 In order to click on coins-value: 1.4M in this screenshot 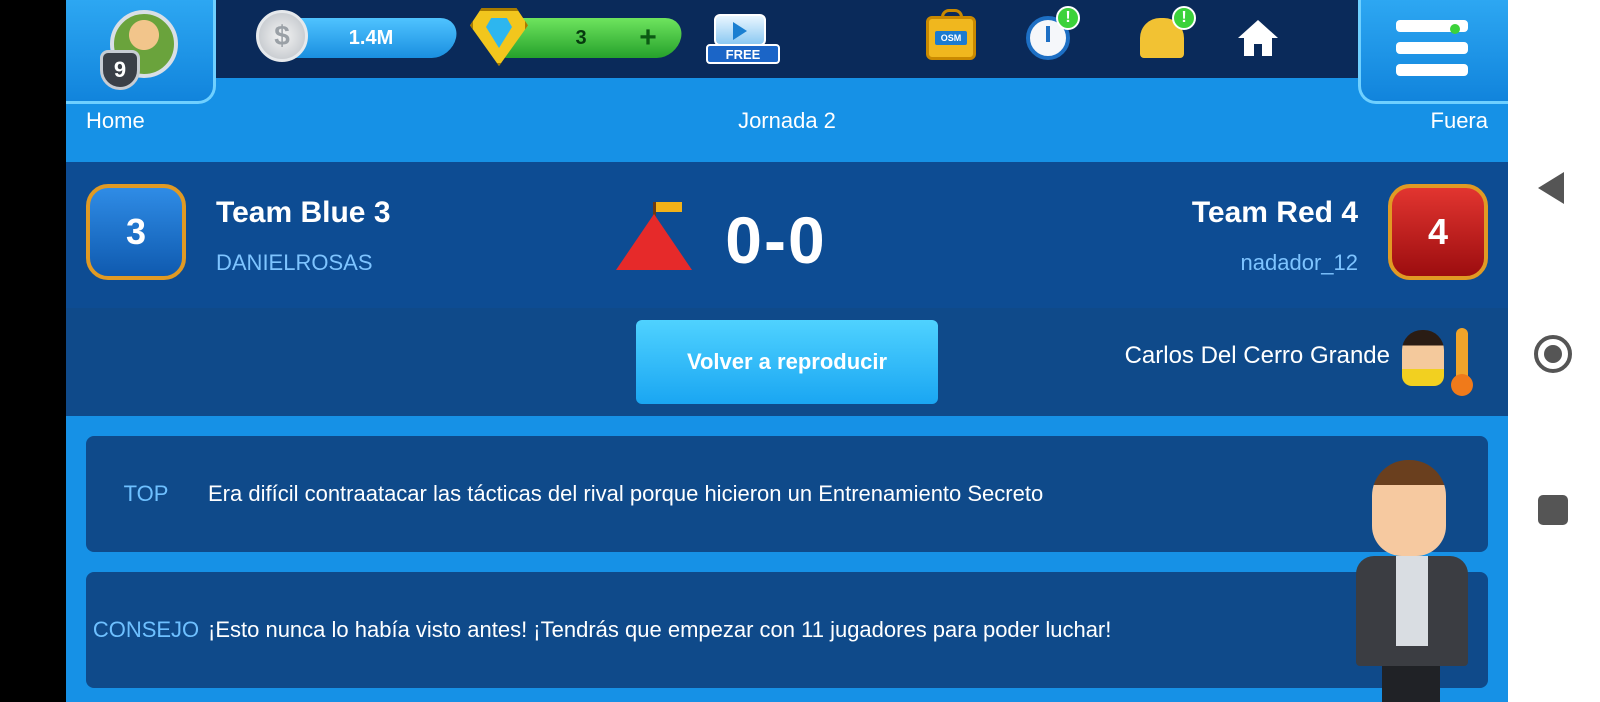, I will do `click(371, 37)`.